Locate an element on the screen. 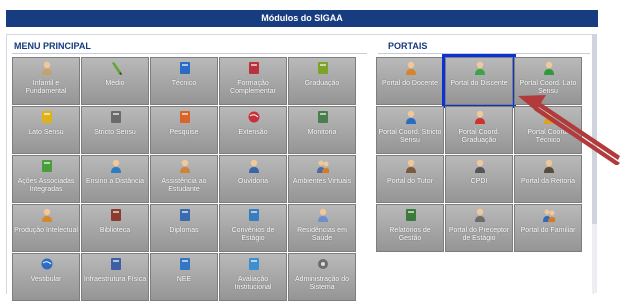 This screenshot has width=627, height=301. menu_principal-tile: Residências em Saúde is located at coordinates (322, 228).